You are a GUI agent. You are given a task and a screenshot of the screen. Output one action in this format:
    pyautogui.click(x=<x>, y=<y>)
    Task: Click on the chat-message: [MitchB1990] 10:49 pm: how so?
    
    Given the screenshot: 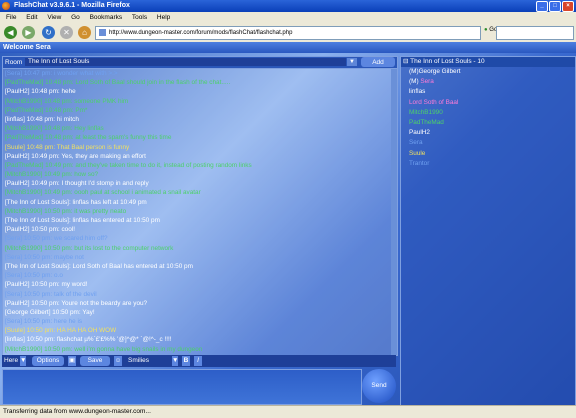 What is the action you would take?
    pyautogui.click(x=52, y=175)
    